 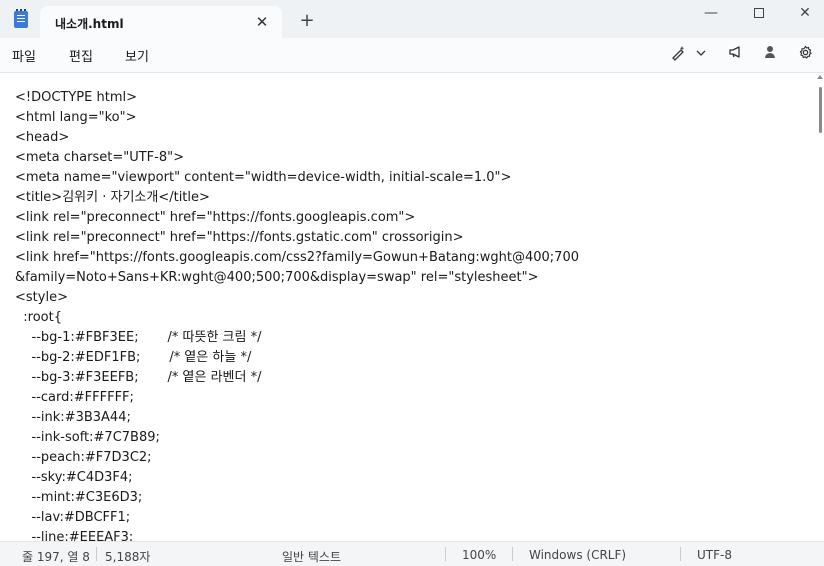 What do you see at coordinates (74, 535) in the screenshot?
I see `code-line: --line:#EEEAF3;` at bounding box center [74, 535].